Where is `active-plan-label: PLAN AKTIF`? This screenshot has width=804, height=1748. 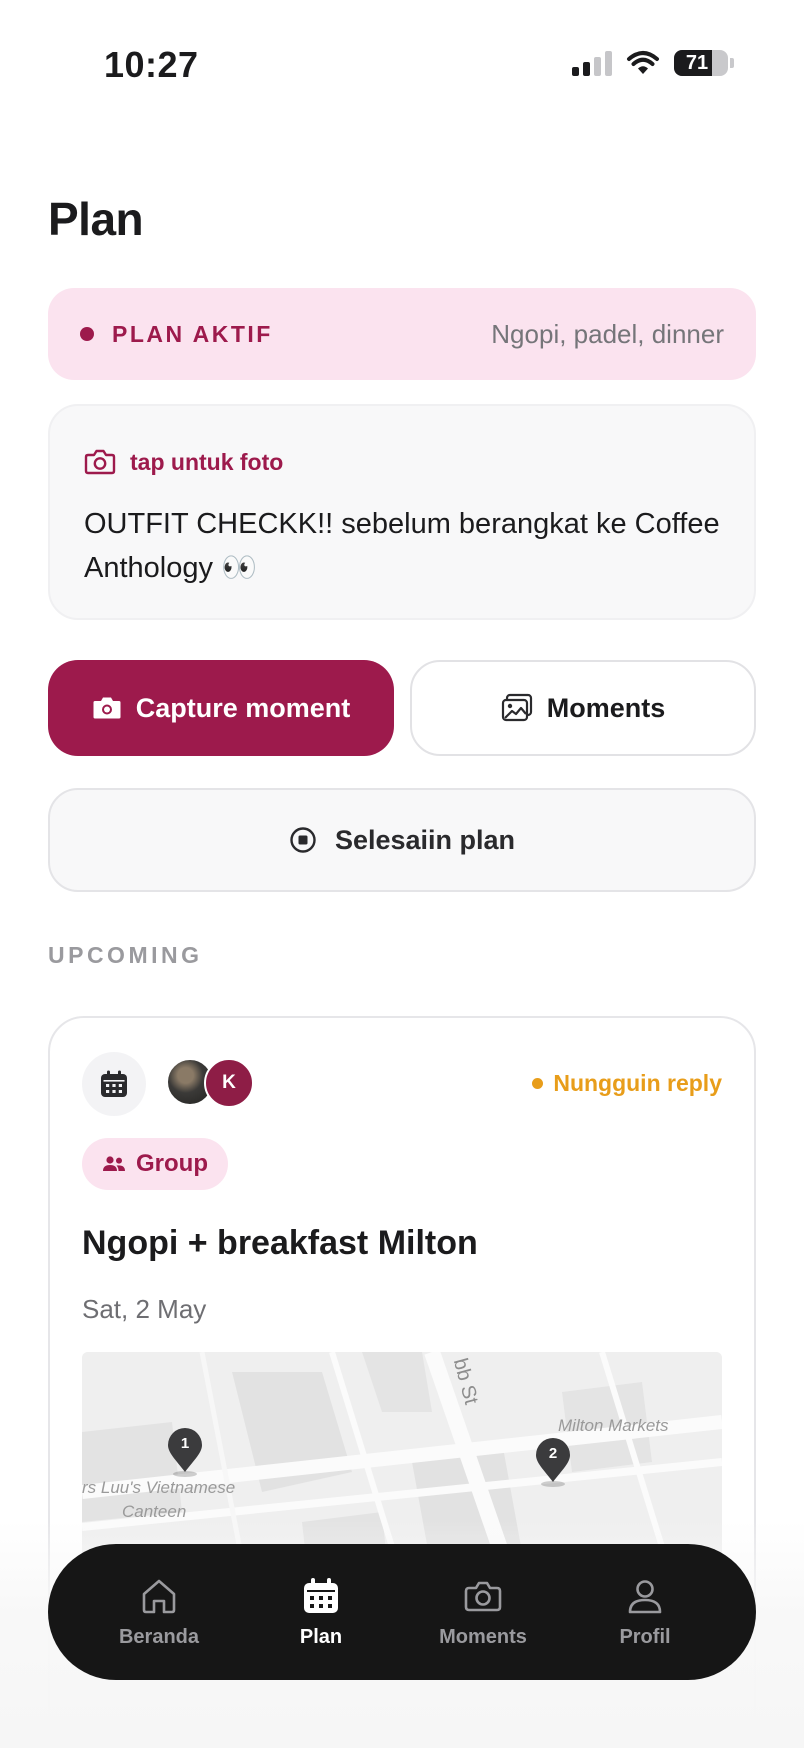
active-plan-label: PLAN AKTIF is located at coordinates (192, 333).